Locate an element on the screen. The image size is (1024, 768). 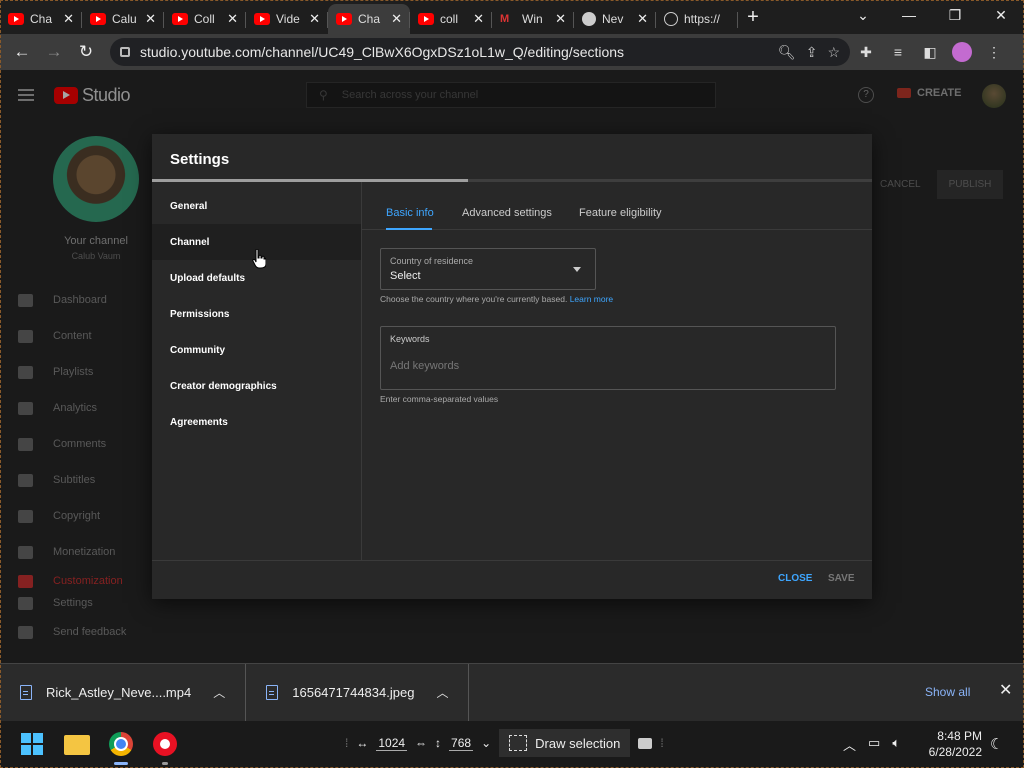
download-item: Rick_Astley_Neve....mp4 ︿ is located at coordinates (123, 692).